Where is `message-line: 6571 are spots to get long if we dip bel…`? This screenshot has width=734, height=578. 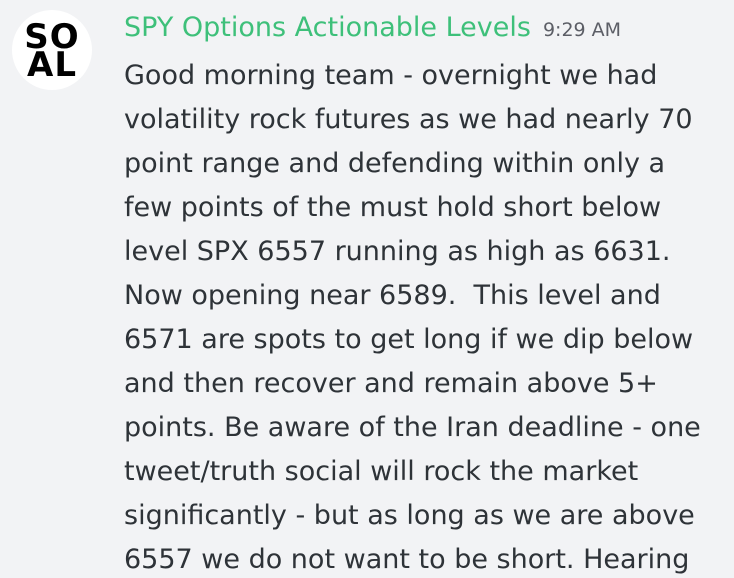
message-line: 6571 are spots to get long if we dip bel… is located at coordinates (409, 339).